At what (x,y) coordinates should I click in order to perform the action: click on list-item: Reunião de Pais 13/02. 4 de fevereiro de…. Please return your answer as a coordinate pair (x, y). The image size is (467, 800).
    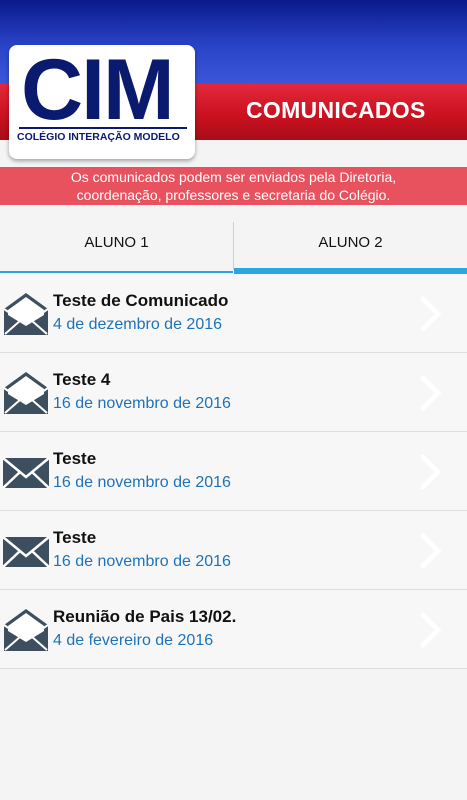
    Looking at the image, I should click on (233, 629).